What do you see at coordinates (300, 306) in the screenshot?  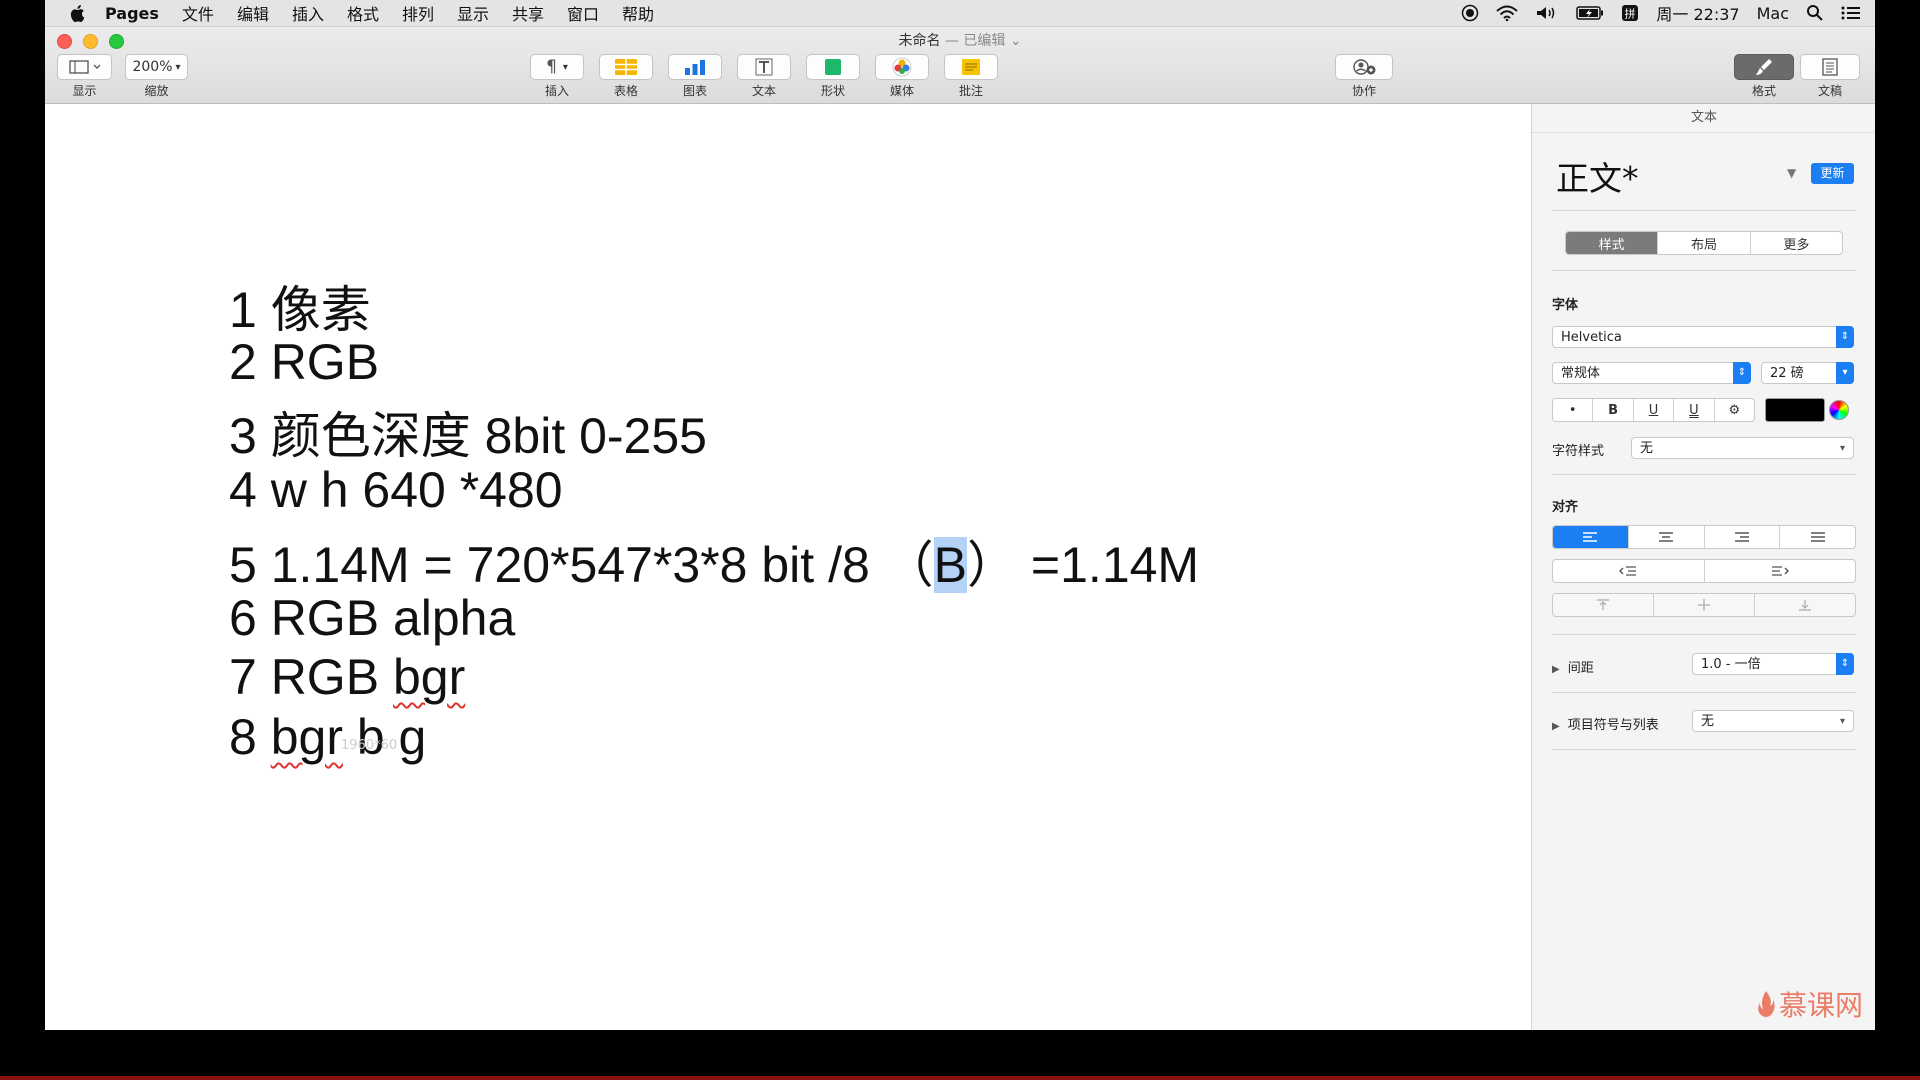 I see `doc-line-1: 1 像素` at bounding box center [300, 306].